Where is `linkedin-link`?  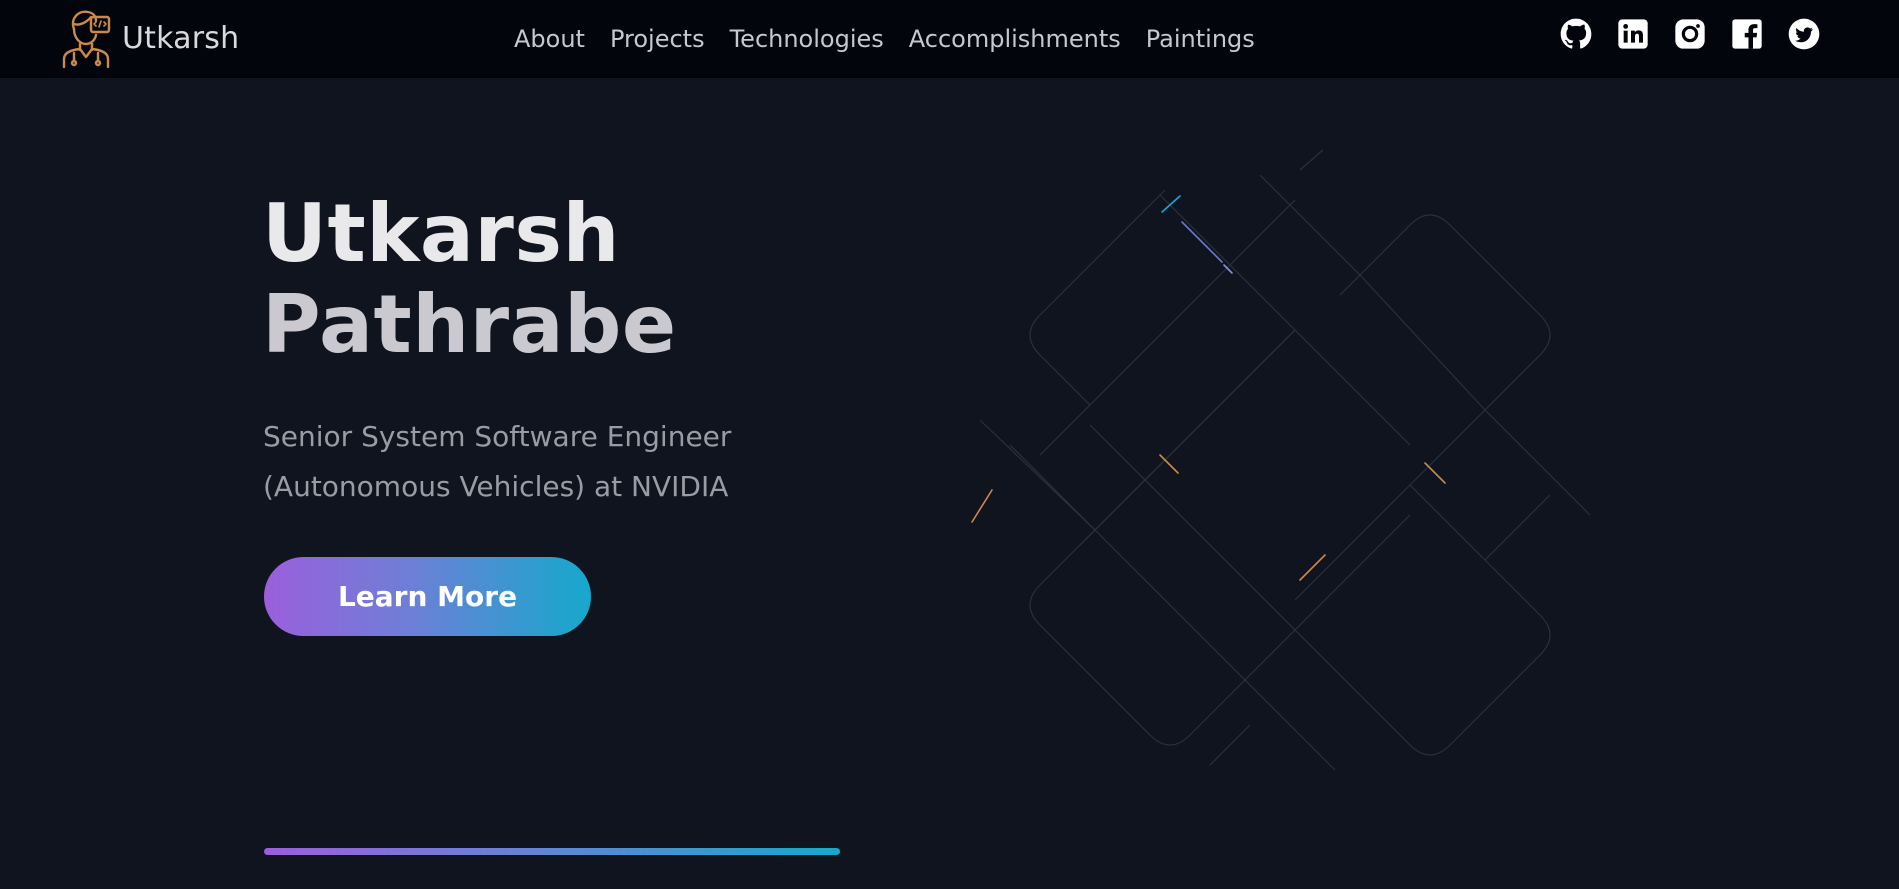
linkedin-link is located at coordinates (1633, 34).